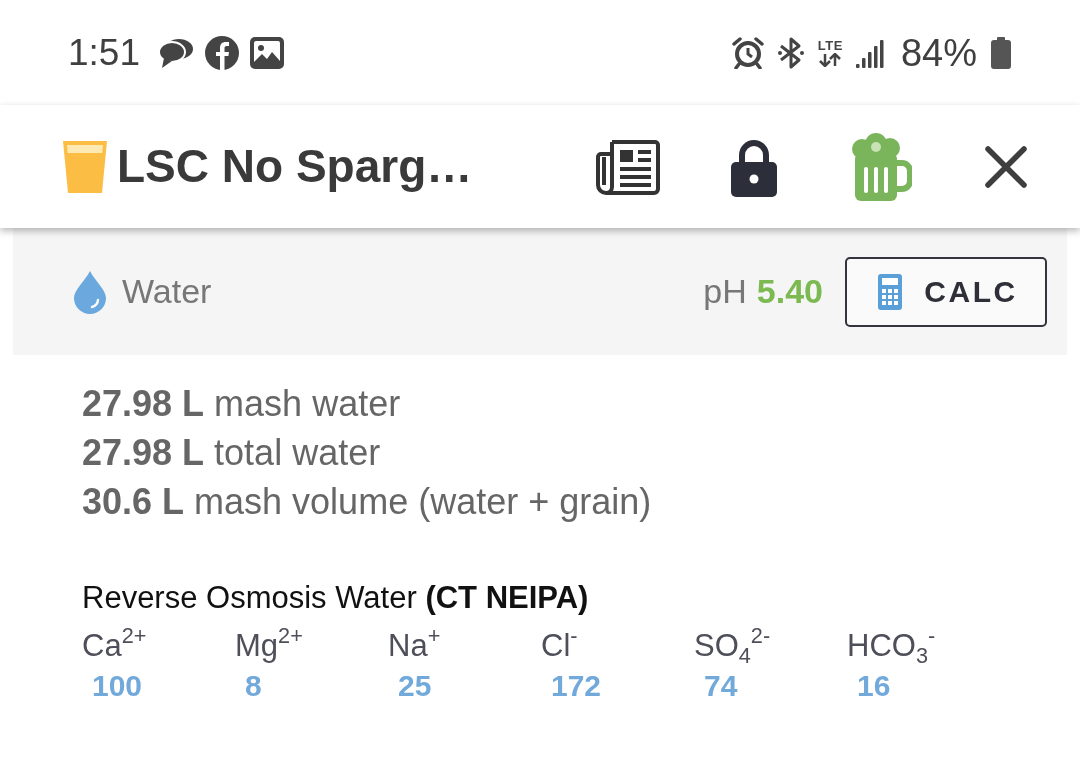  I want to click on ion-label: Ca$^{2+}$, so click(114, 644).